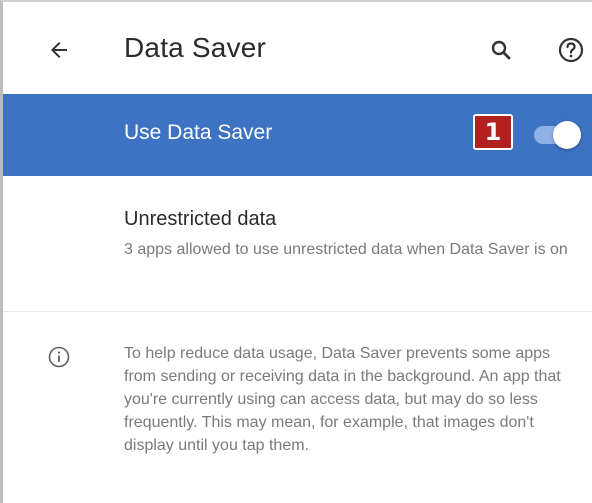 Image resolution: width=592 pixels, height=503 pixels. I want to click on data-saver-toggle, so click(554, 135).